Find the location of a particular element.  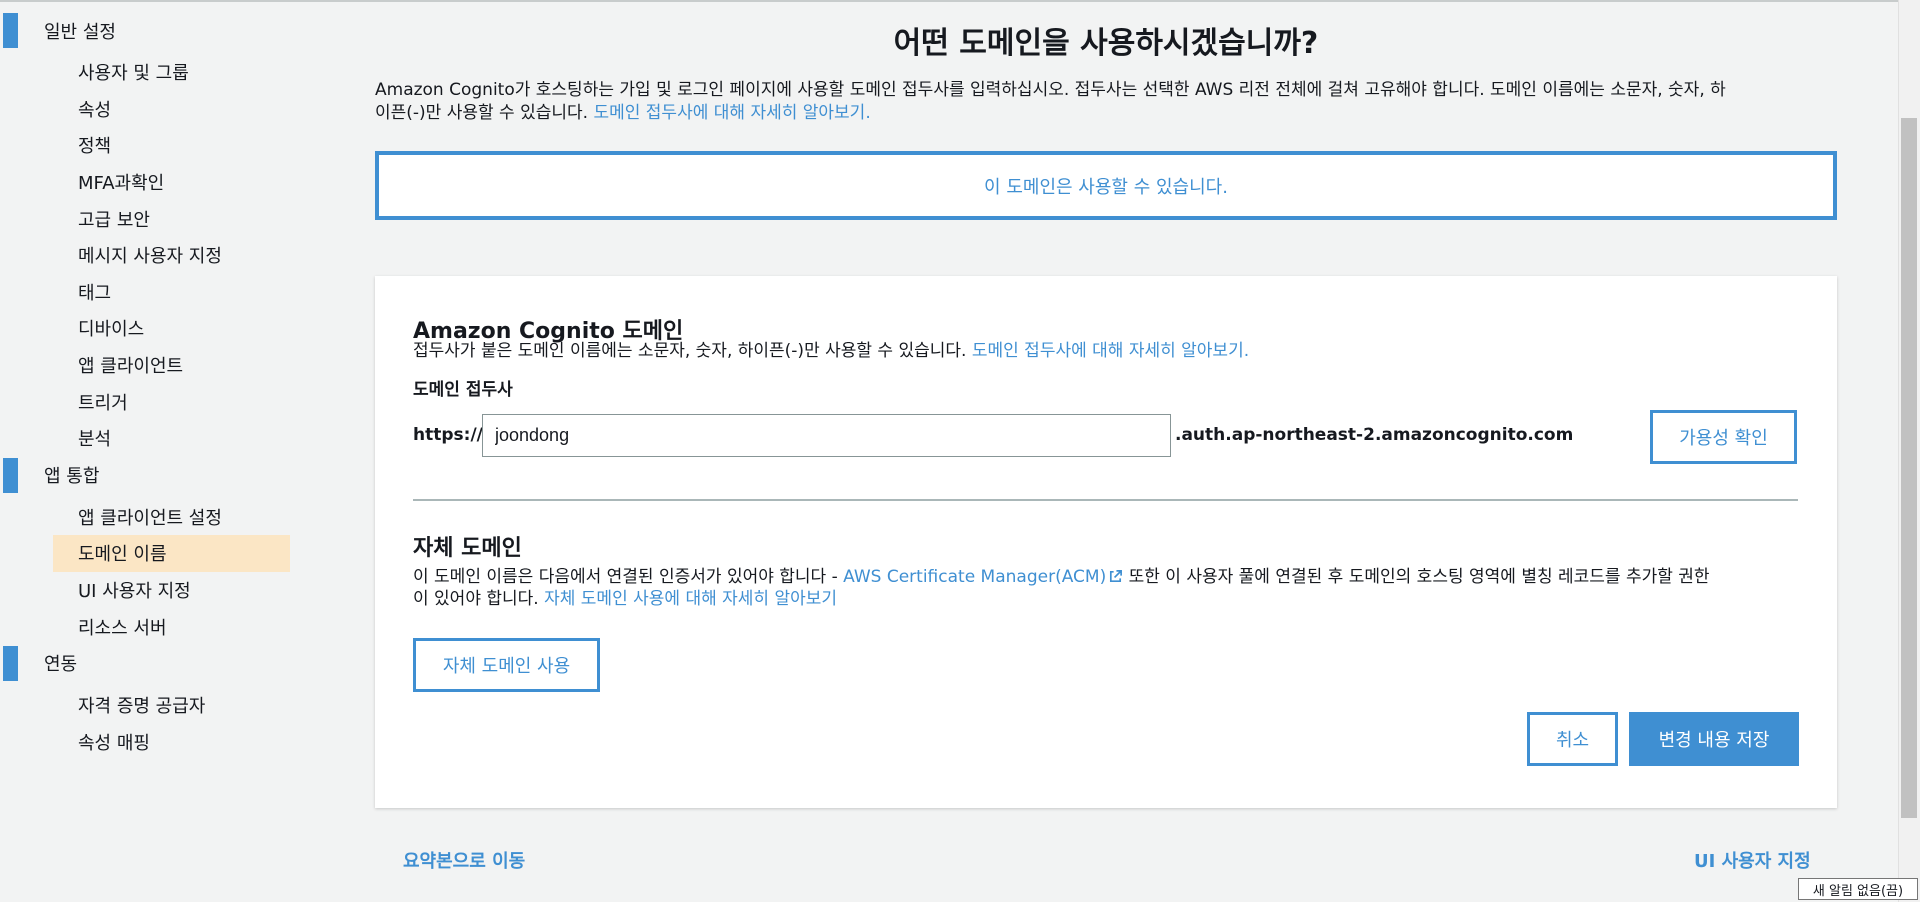

sidebar-item-label: 앱 클라이언트 설정 is located at coordinates (150, 518).